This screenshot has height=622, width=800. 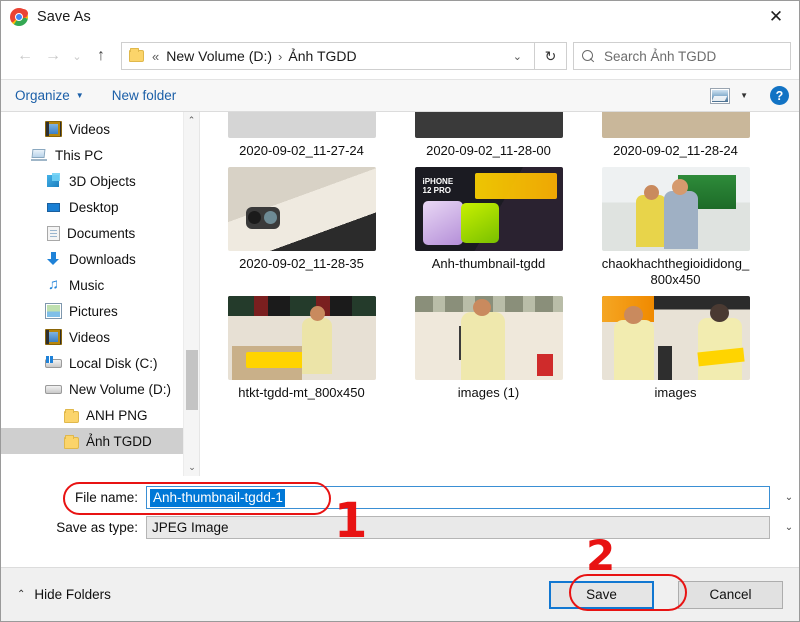 I want to click on file-row: htkt-tgdd-mt_800x450 images (1) images, so click(x=501, y=348).